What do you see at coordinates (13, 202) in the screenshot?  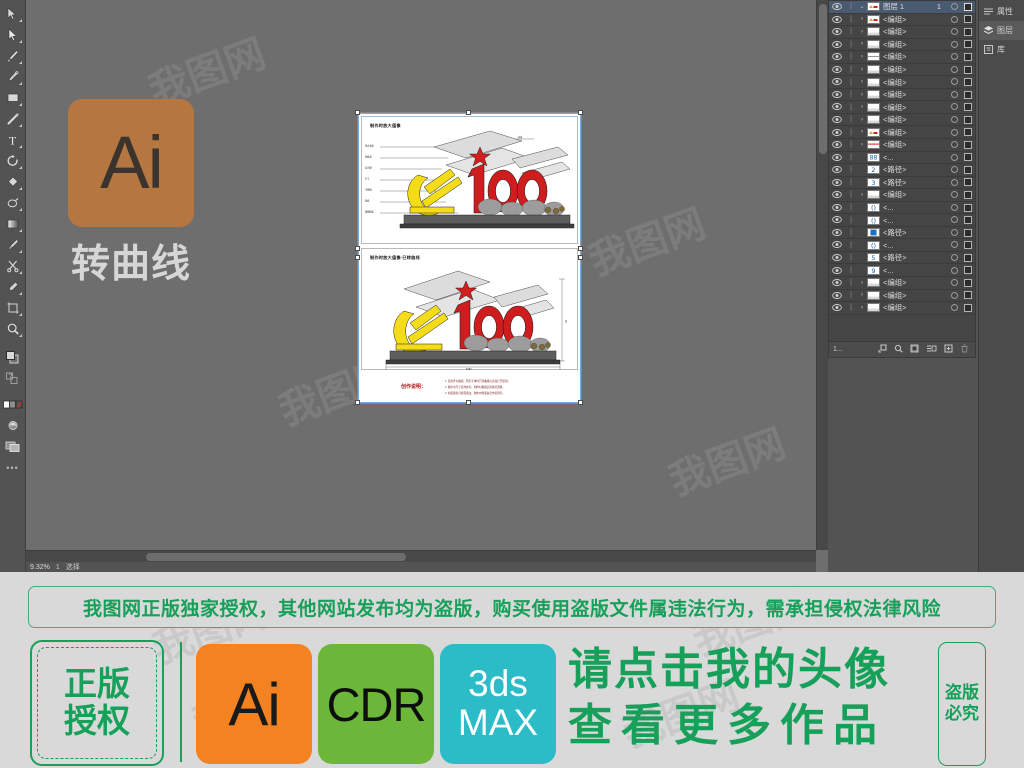 I see `gradient-mesh-tool` at bounding box center [13, 202].